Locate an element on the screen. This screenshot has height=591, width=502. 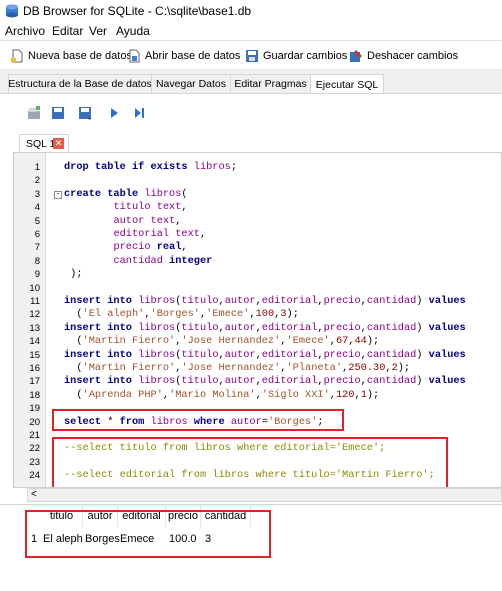
open-sql-file-icon is located at coordinates (58, 113).